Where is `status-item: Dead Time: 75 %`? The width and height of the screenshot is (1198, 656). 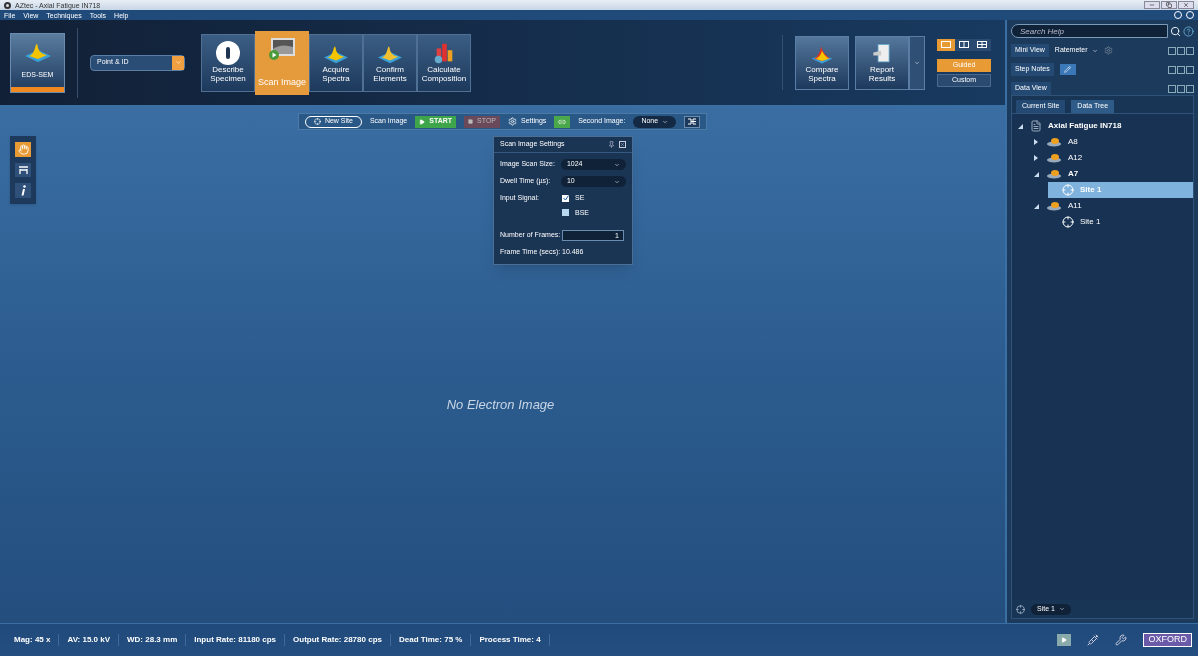 status-item: Dead Time: 75 % is located at coordinates (431, 640).